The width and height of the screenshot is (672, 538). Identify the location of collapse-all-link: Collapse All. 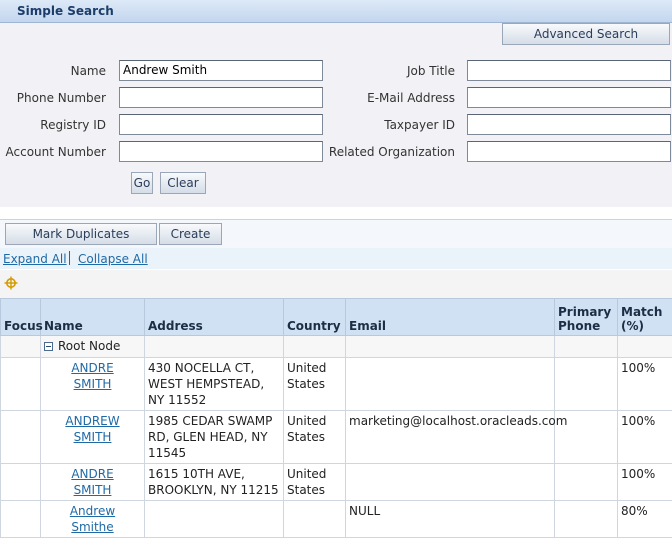
(113, 259).